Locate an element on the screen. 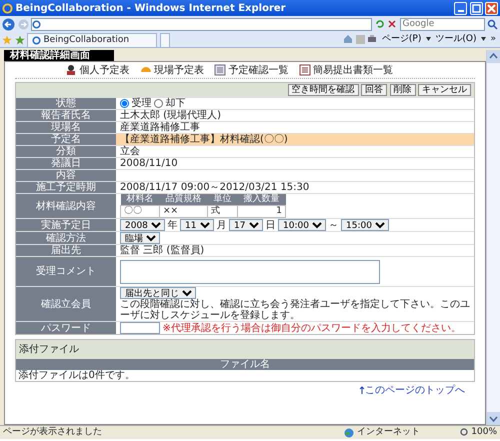  maximize-icon is located at coordinates (476, 8).